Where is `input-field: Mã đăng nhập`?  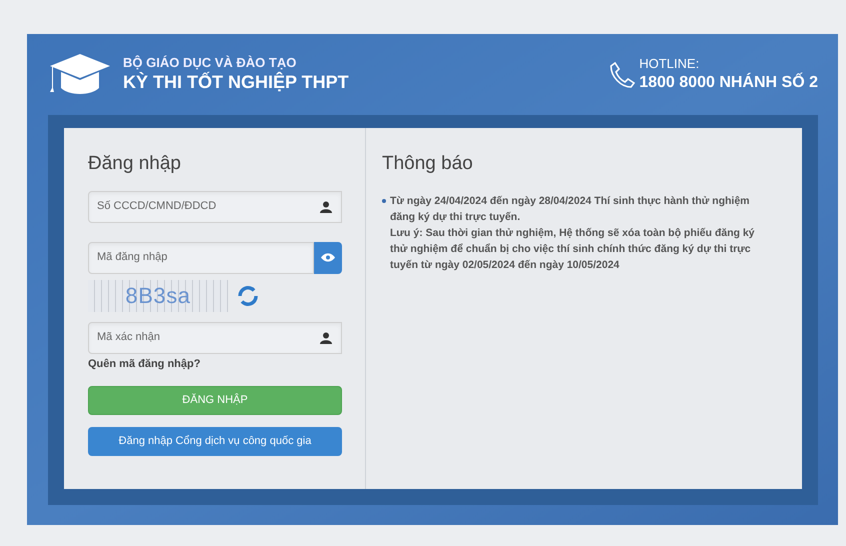
input-field: Mã đăng nhập is located at coordinates (201, 258).